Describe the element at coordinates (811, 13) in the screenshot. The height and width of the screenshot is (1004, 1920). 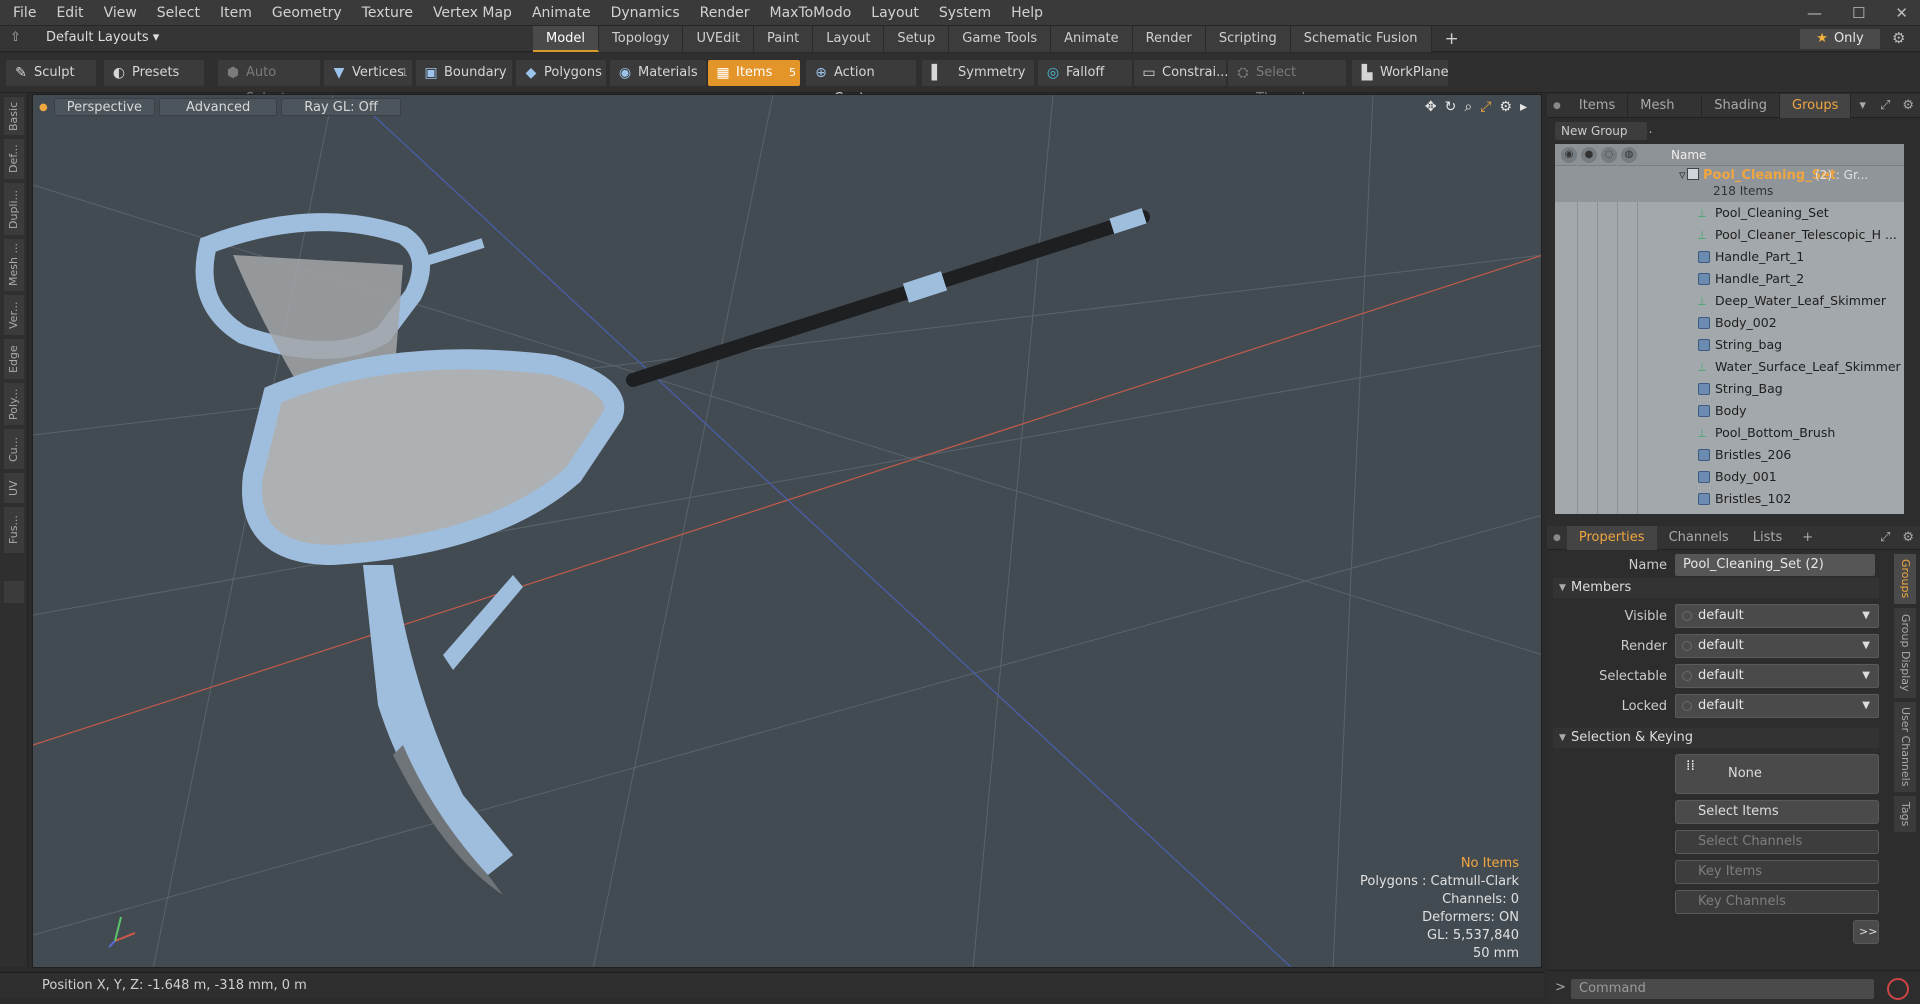
I see `menu-maxtomodo: MaxToModo` at that location.